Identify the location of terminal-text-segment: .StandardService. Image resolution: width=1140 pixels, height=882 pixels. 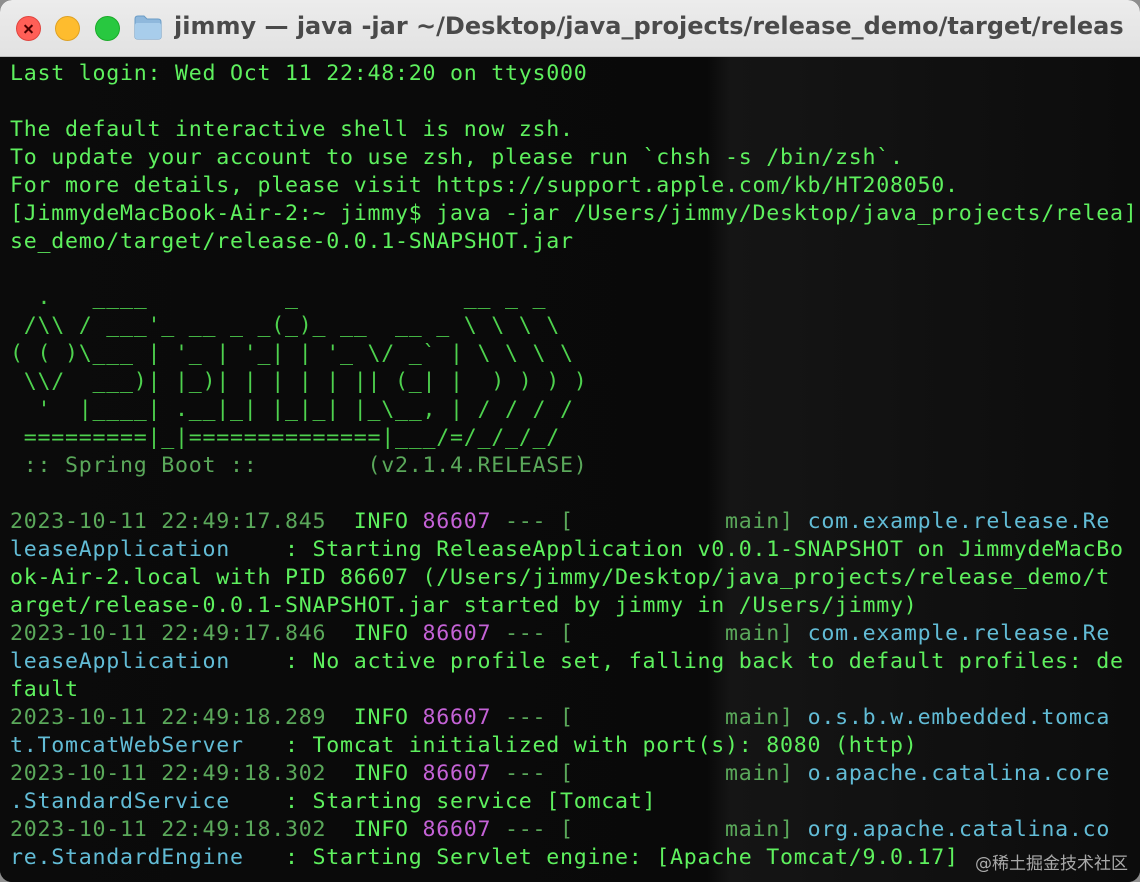
(141, 801).